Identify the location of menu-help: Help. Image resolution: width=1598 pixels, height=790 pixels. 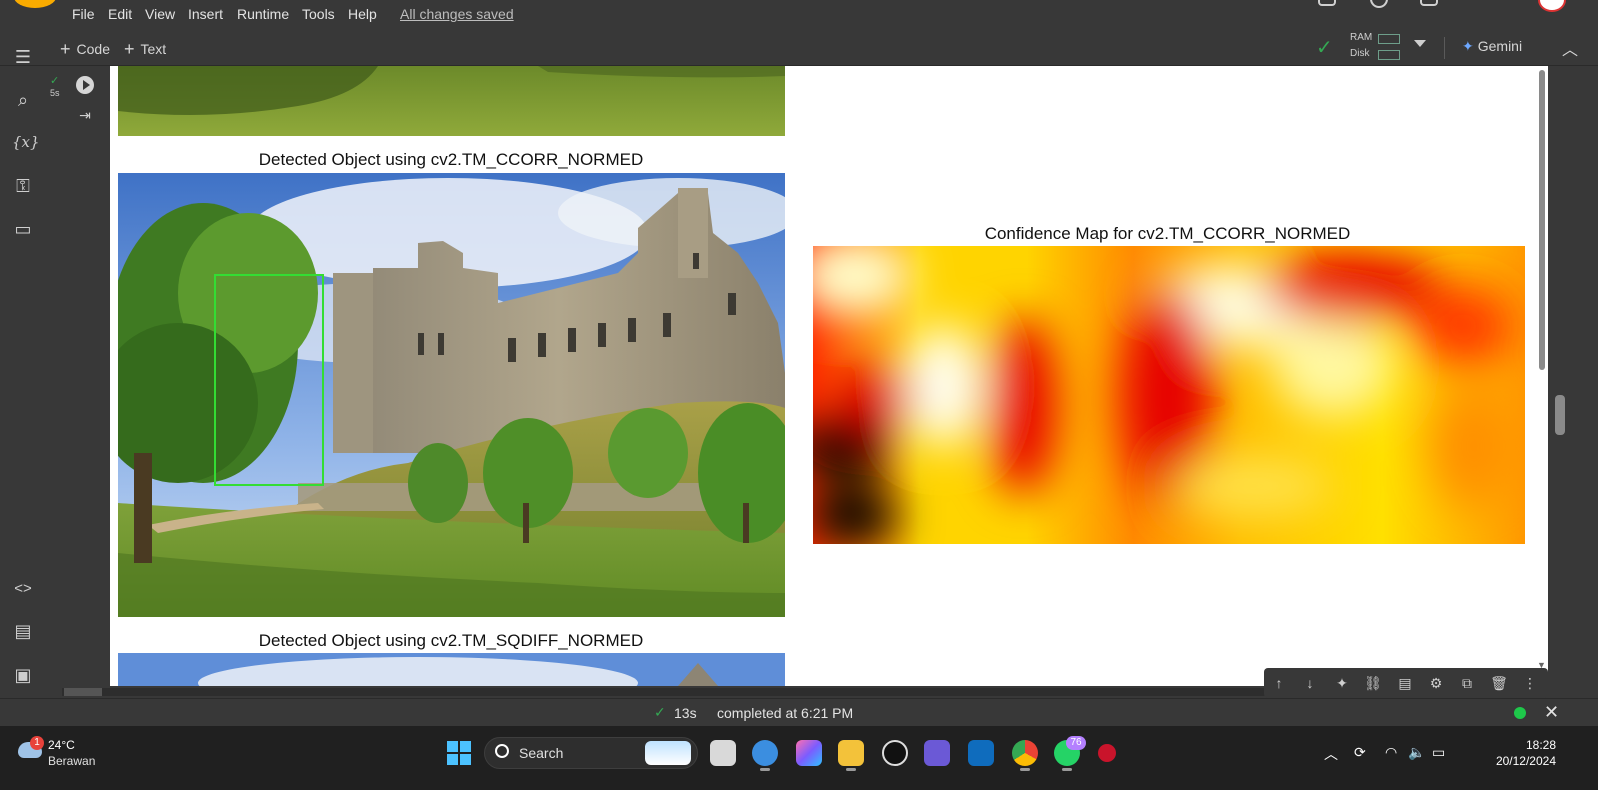
(362, 14).